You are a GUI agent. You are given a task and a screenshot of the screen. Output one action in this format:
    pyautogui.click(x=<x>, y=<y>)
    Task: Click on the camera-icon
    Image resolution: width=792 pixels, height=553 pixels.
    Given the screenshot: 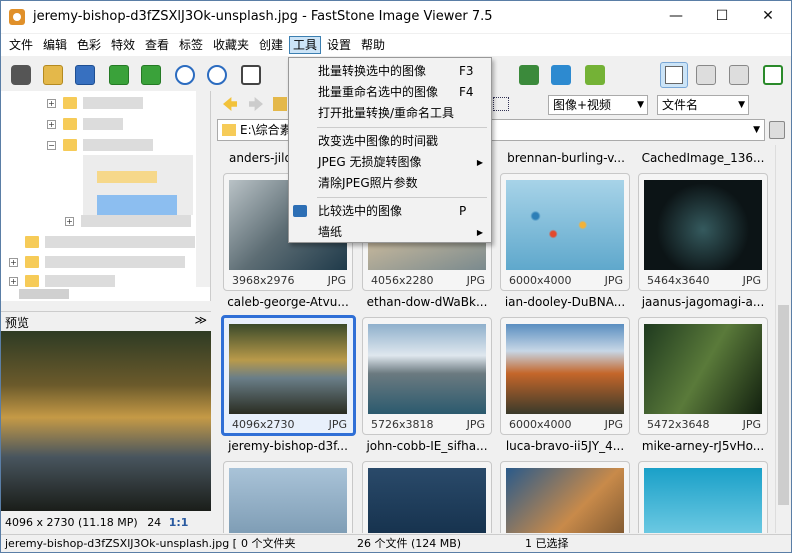 What is the action you would take?
    pyautogui.click(x=21, y=75)
    